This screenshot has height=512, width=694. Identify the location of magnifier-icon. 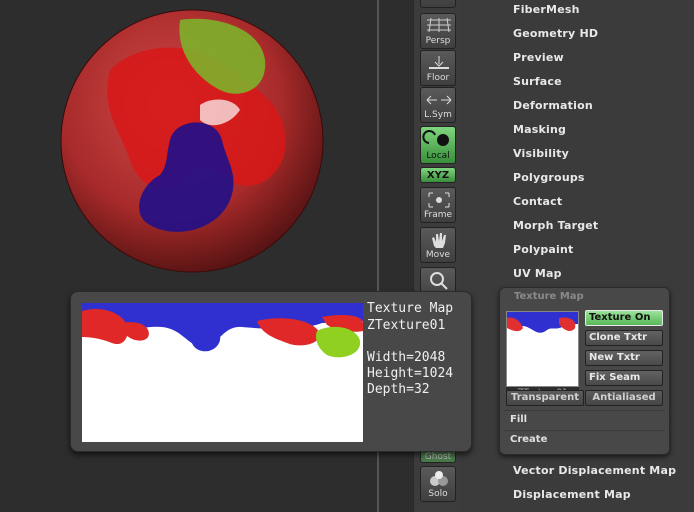
(438, 280).